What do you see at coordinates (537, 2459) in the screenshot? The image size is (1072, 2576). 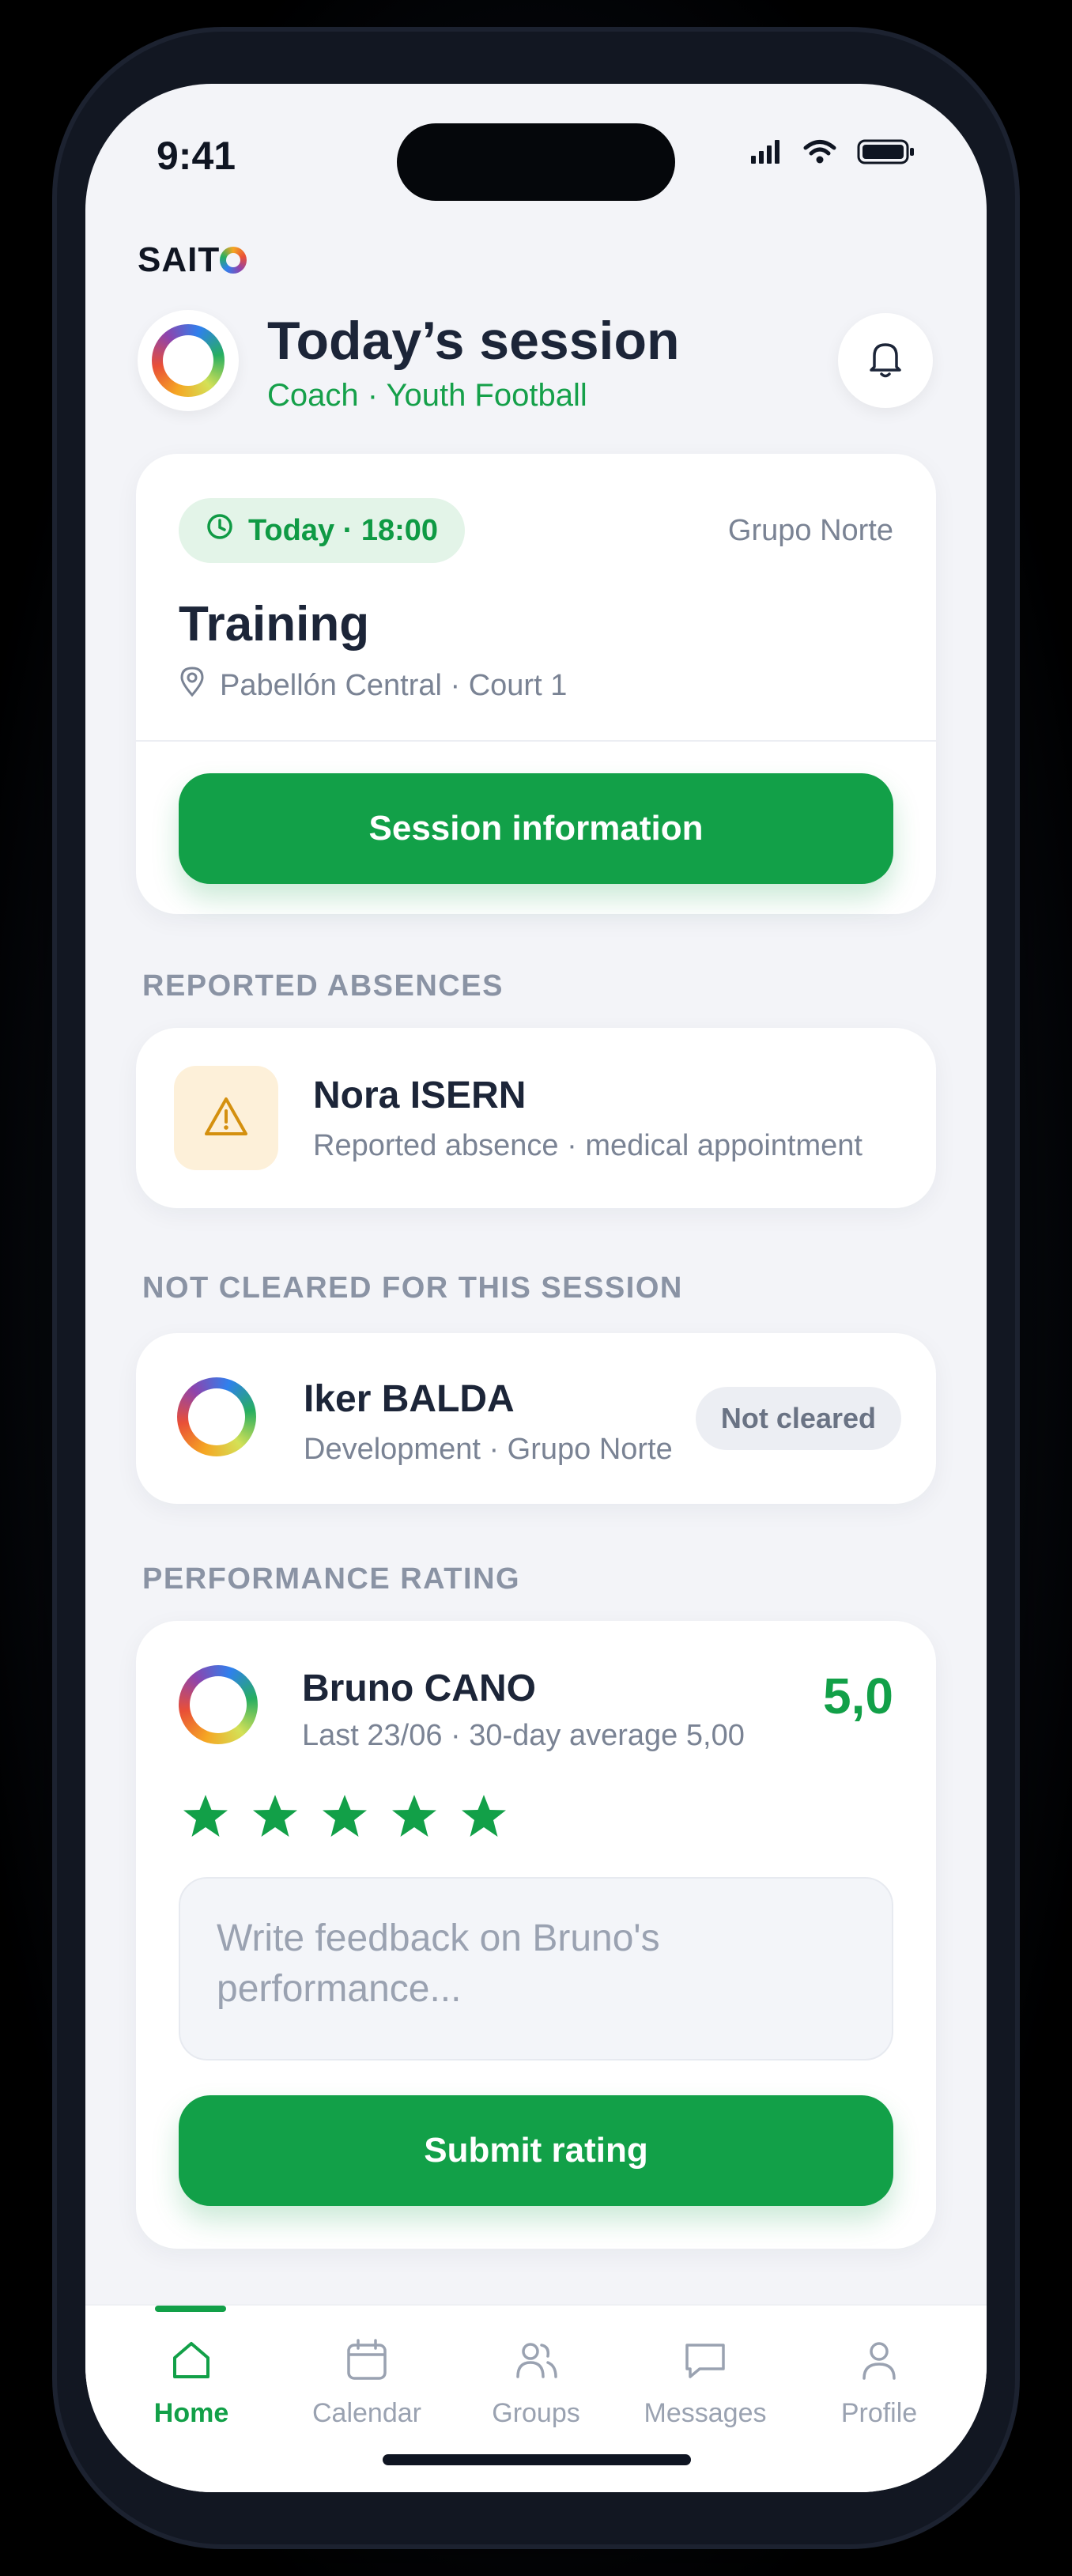 I see `home-indicator` at bounding box center [537, 2459].